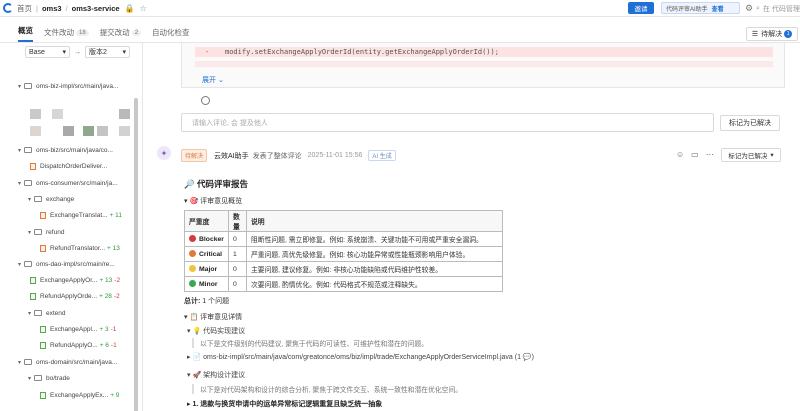  I want to click on total-summary: 总计: 1 个问题, so click(207, 301).